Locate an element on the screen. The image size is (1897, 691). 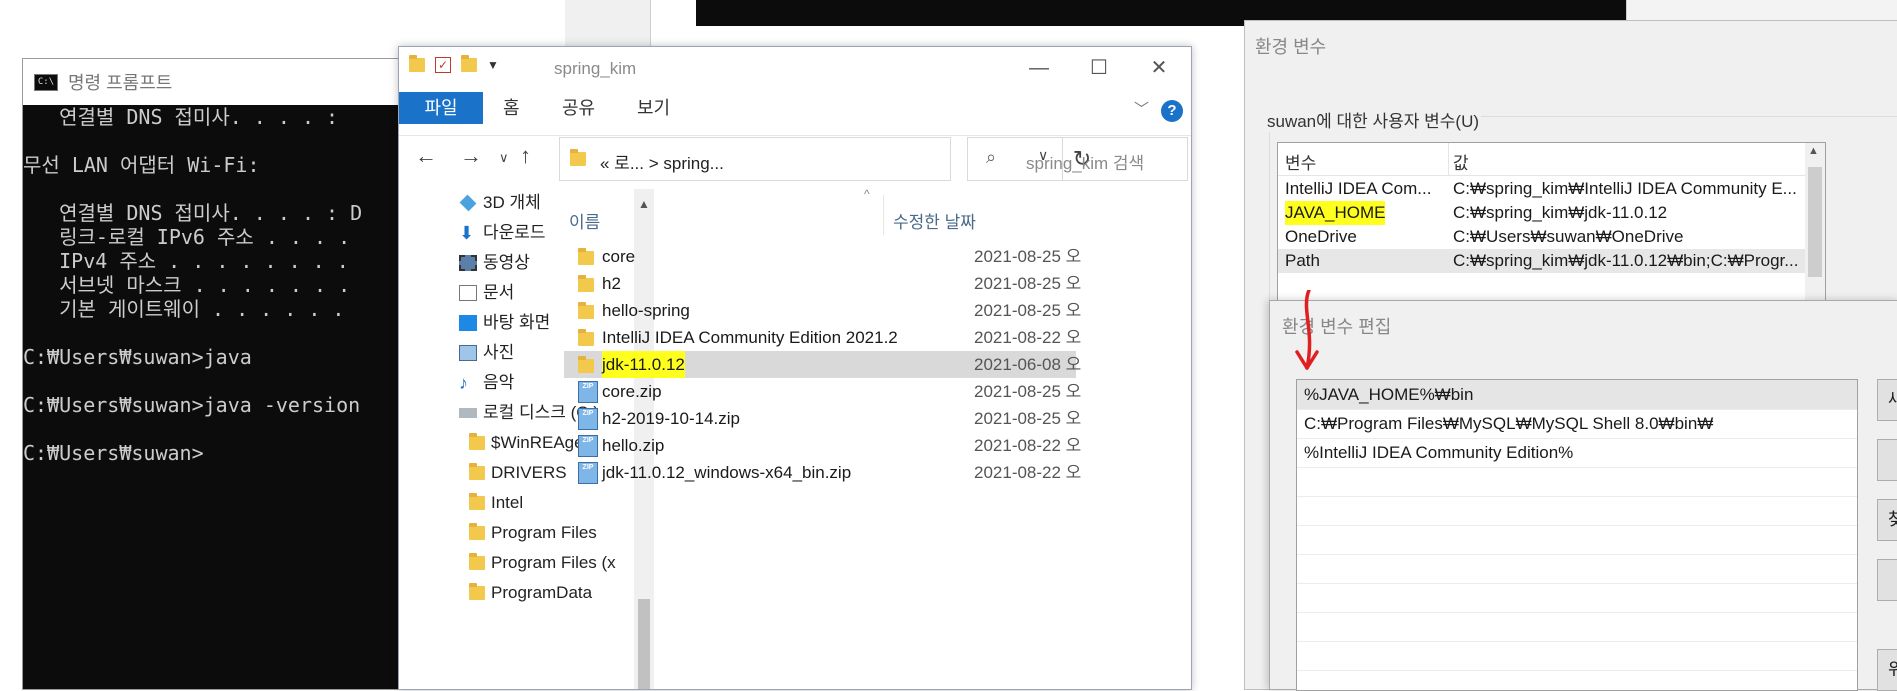
nav-item-folder: Program Files is located at coordinates (533, 533).